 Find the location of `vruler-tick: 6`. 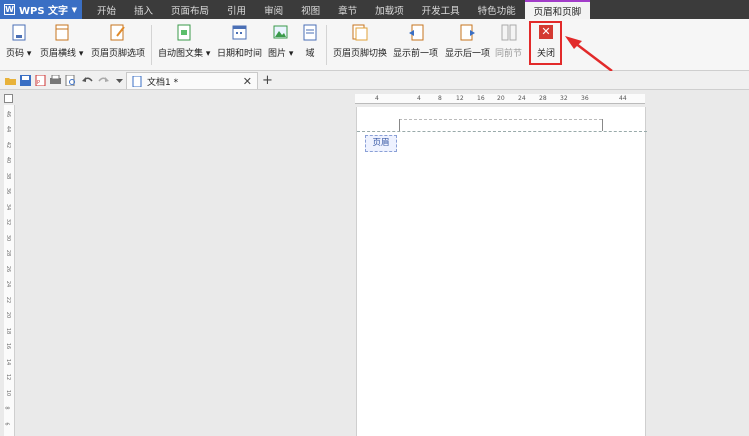

vruler-tick: 6 is located at coordinates (6, 424).